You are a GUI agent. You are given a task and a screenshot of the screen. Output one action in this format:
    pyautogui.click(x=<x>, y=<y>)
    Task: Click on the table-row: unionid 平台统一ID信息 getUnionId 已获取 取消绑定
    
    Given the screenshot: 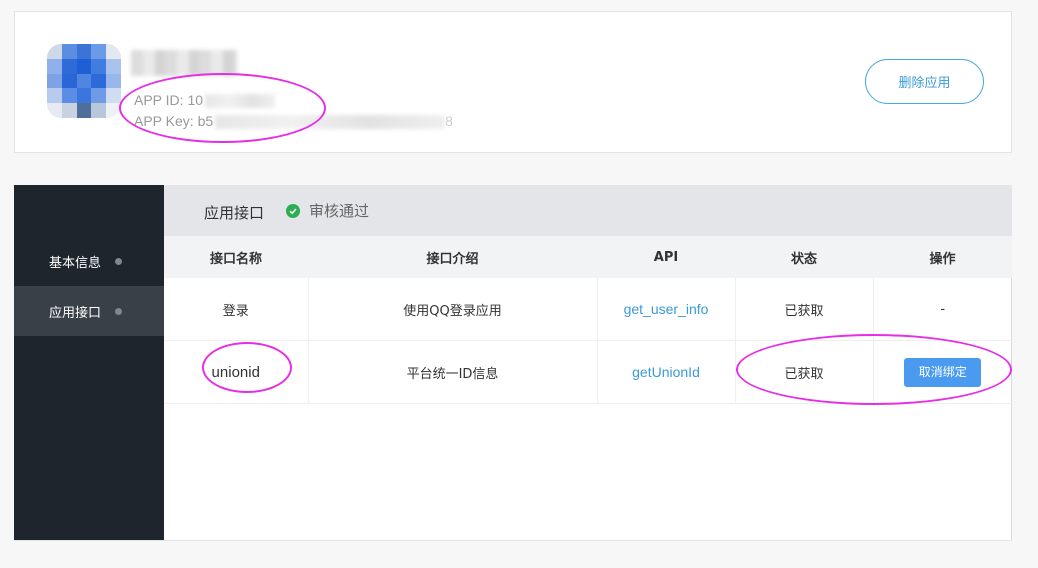 What is the action you would take?
    pyautogui.click(x=588, y=372)
    